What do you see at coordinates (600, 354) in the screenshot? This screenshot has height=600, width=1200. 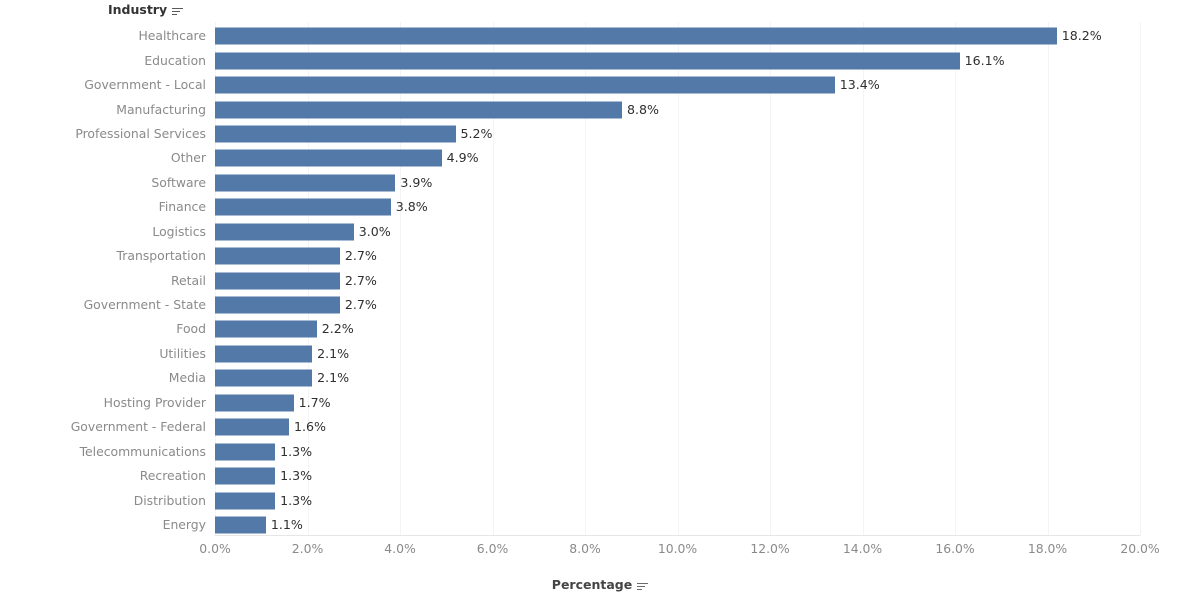 I see `bar-row: Utilities 2.1%` at bounding box center [600, 354].